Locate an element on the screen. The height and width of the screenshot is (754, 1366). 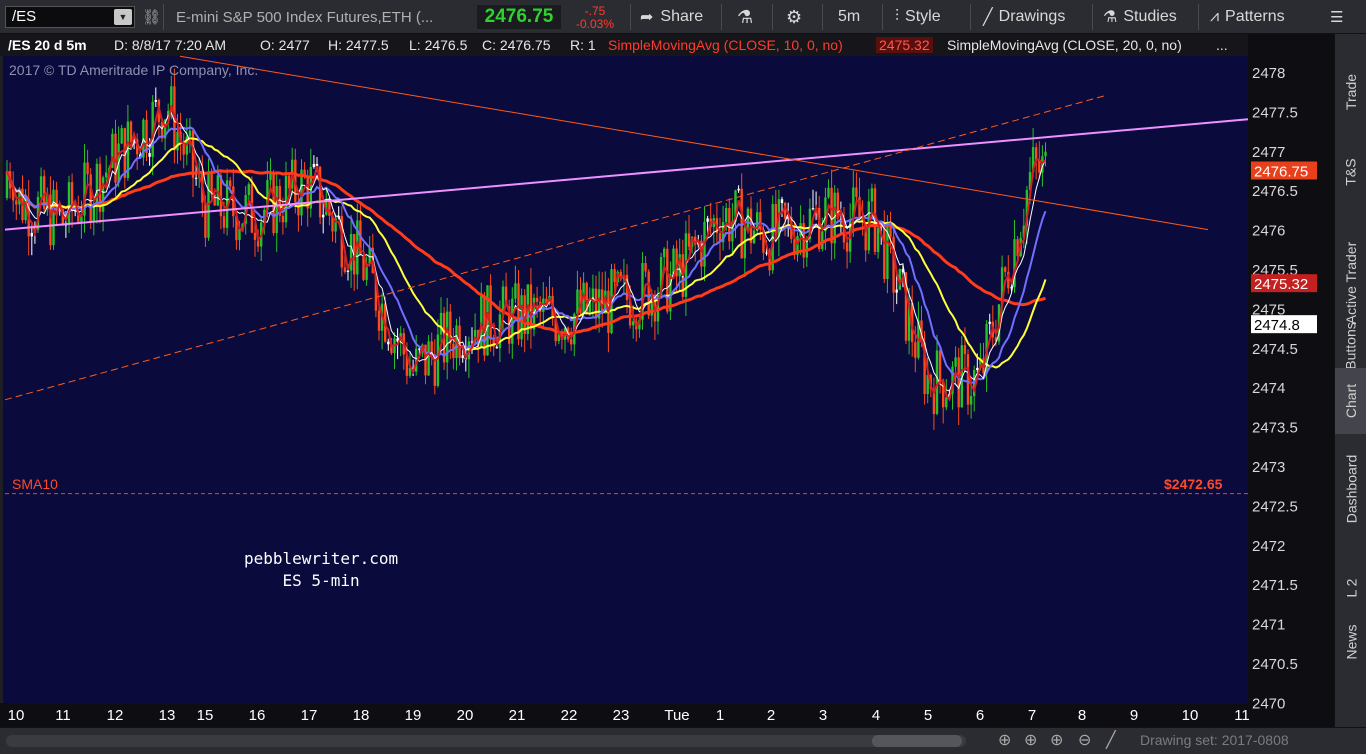
side-tab-label: Chart is located at coordinates (1351, 401).